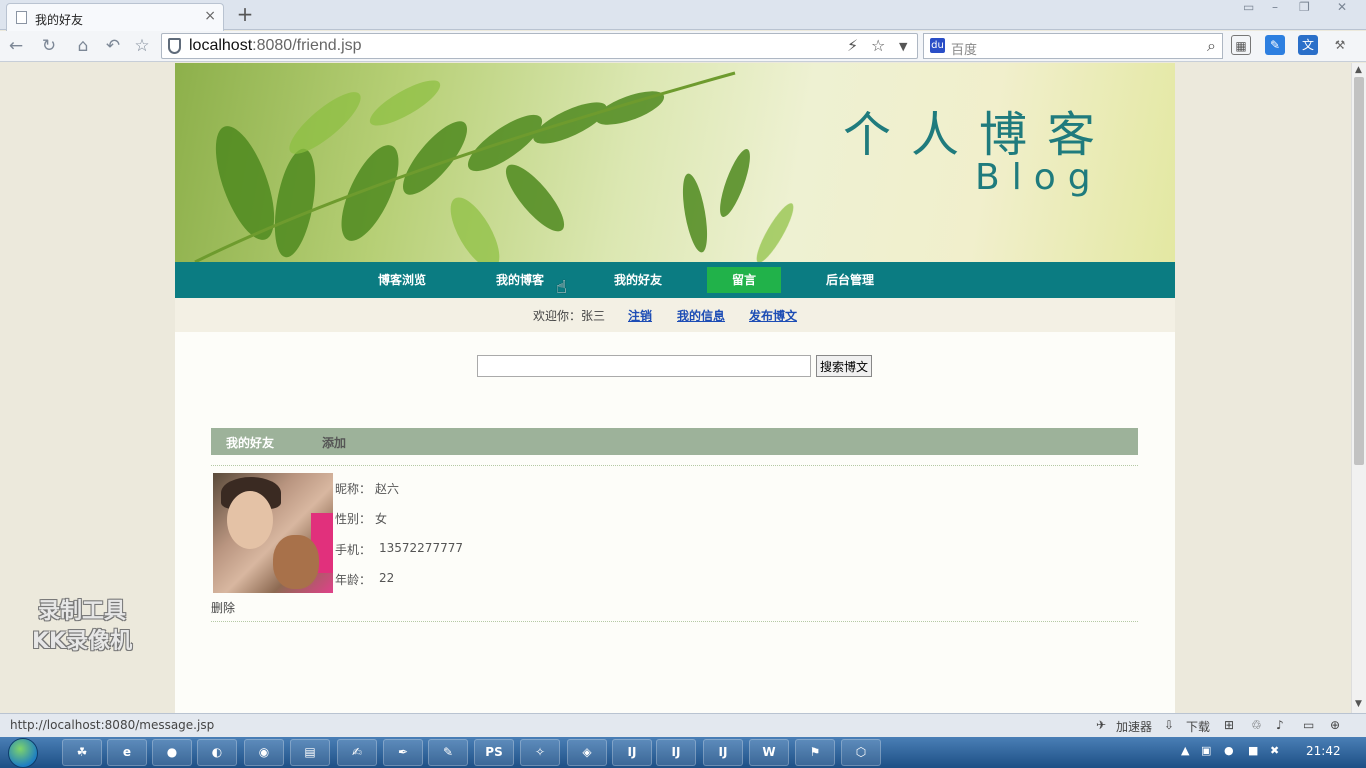 This screenshot has height=768, width=1366. Describe the element at coordinates (127, 752) in the screenshot. I see `ie-icon: e` at that location.